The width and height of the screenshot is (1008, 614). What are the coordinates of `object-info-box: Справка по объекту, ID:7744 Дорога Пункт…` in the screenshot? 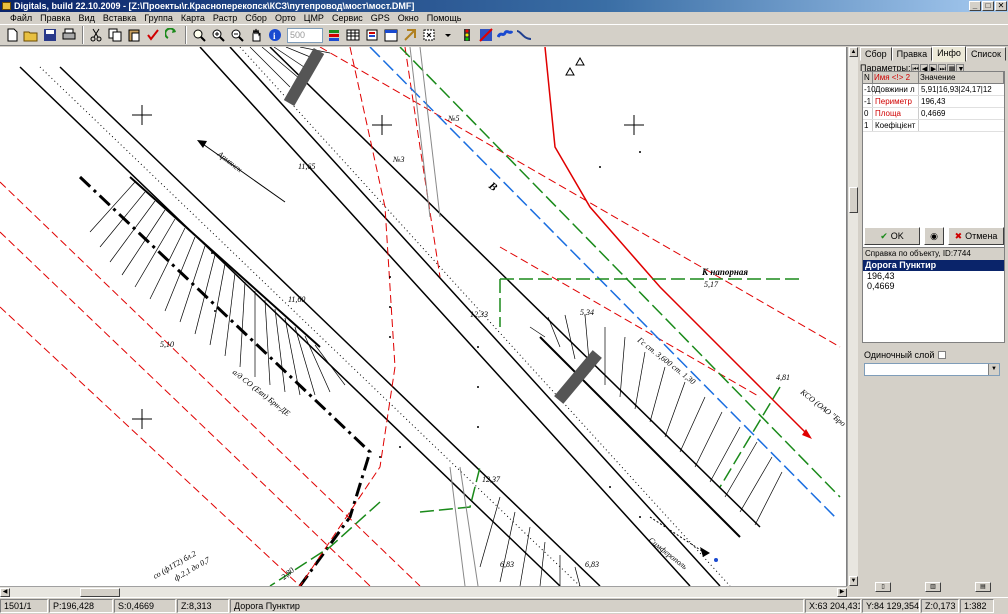 It's located at (933, 295).